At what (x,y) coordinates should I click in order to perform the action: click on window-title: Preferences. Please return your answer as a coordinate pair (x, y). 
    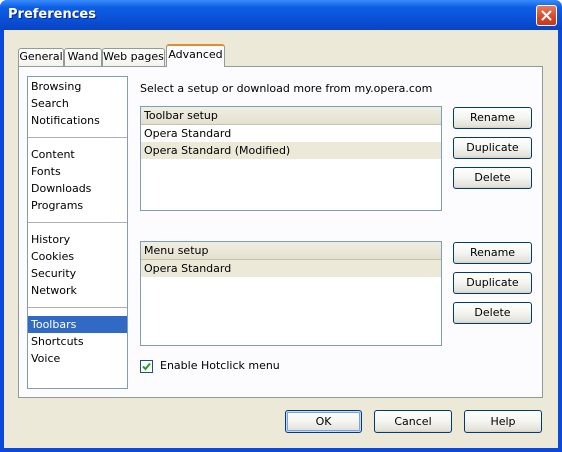
    Looking at the image, I should click on (52, 14).